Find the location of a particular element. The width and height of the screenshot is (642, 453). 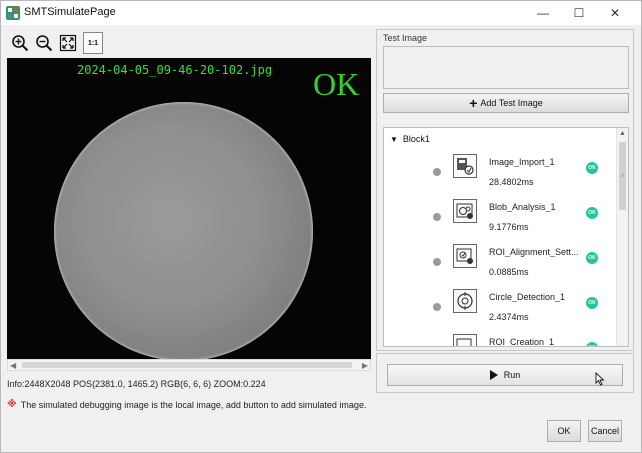

block-header: ▼ Block1 is located at coordinates (410, 139).